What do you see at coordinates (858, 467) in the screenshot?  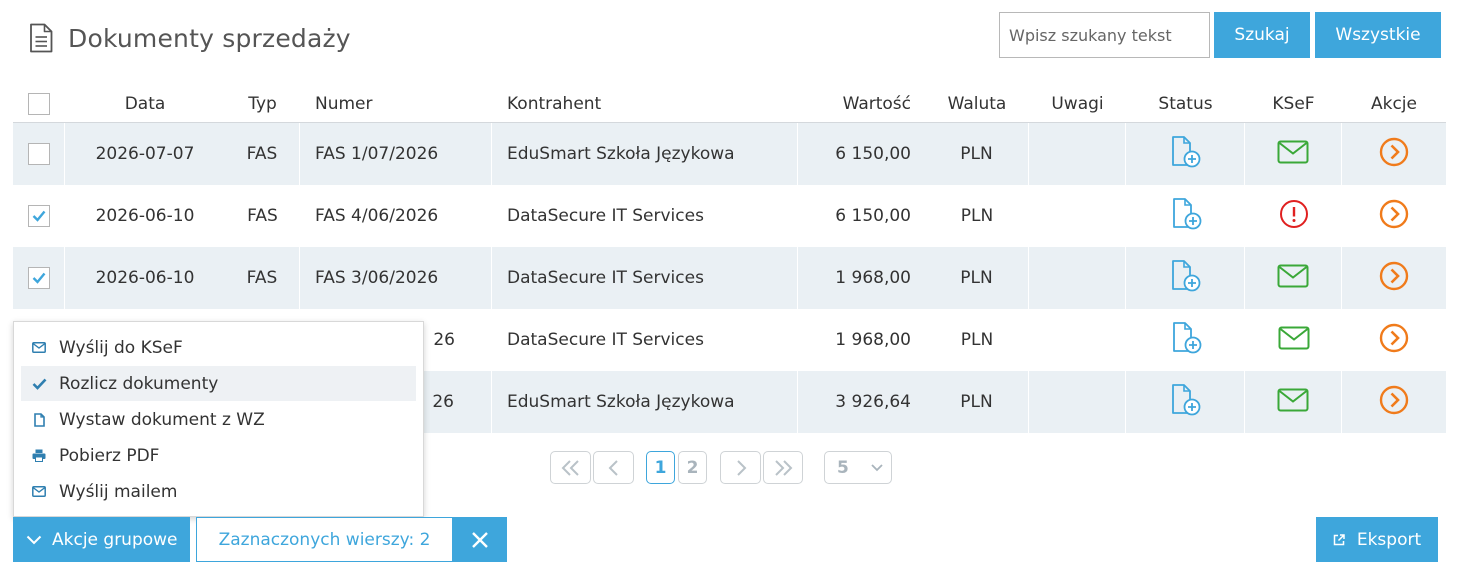 I see `page-size-select: 5` at bounding box center [858, 467].